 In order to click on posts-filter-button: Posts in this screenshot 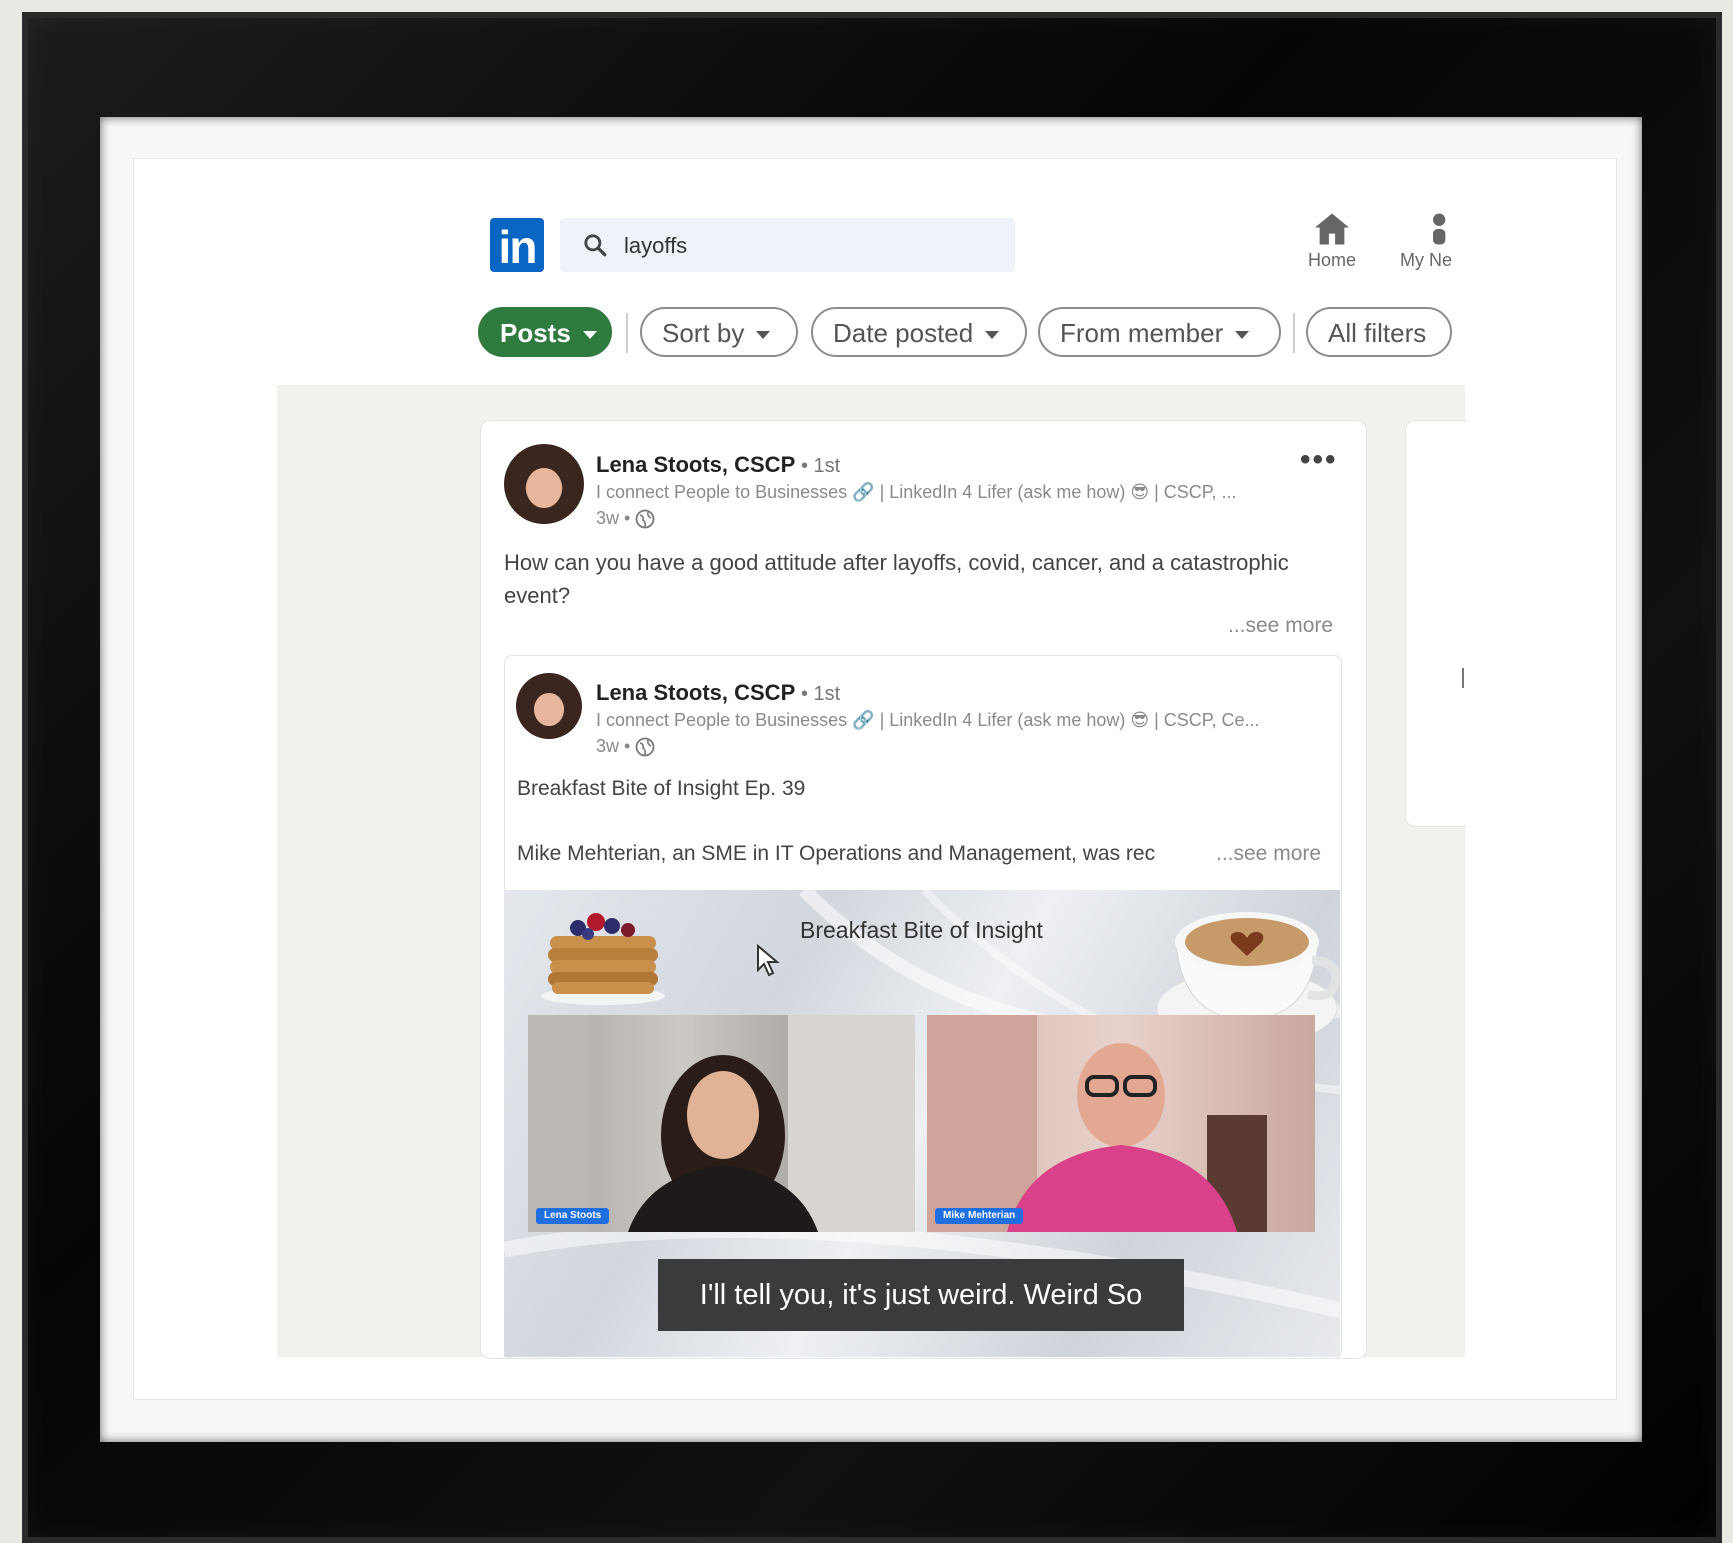, I will do `click(545, 332)`.